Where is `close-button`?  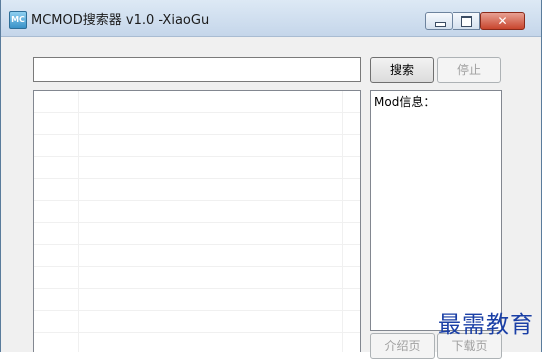
close-button is located at coordinates (502, 21).